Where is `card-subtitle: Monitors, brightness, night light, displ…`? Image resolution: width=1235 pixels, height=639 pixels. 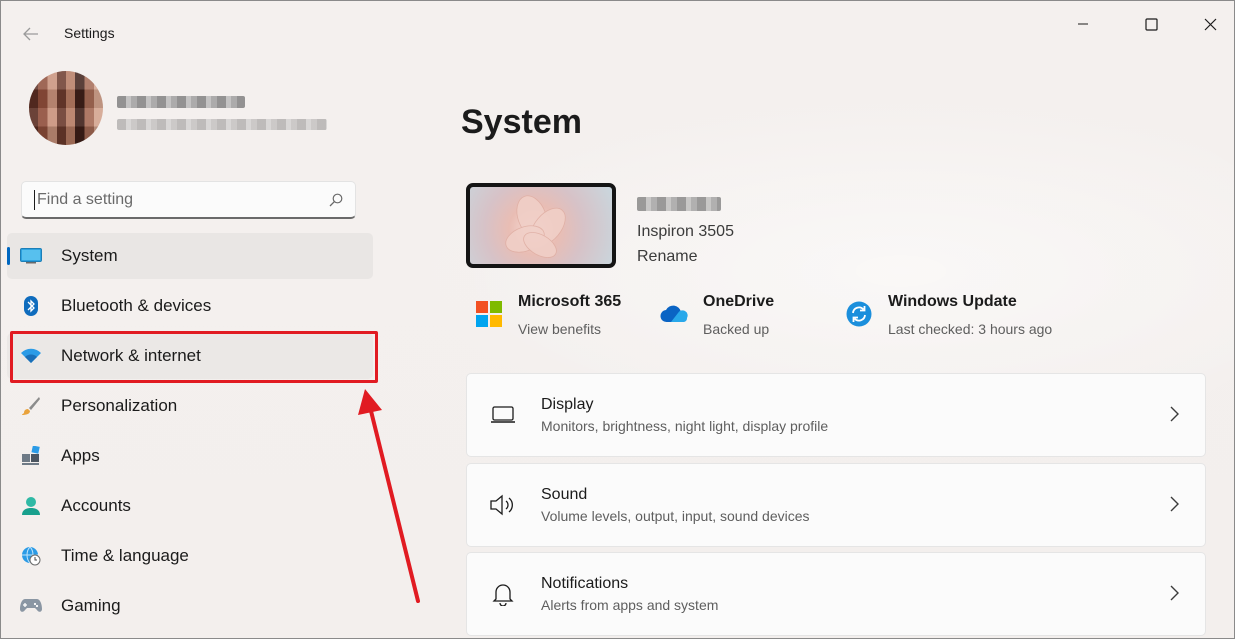
card-subtitle: Monitors, brightness, night light, displ… is located at coordinates (685, 426).